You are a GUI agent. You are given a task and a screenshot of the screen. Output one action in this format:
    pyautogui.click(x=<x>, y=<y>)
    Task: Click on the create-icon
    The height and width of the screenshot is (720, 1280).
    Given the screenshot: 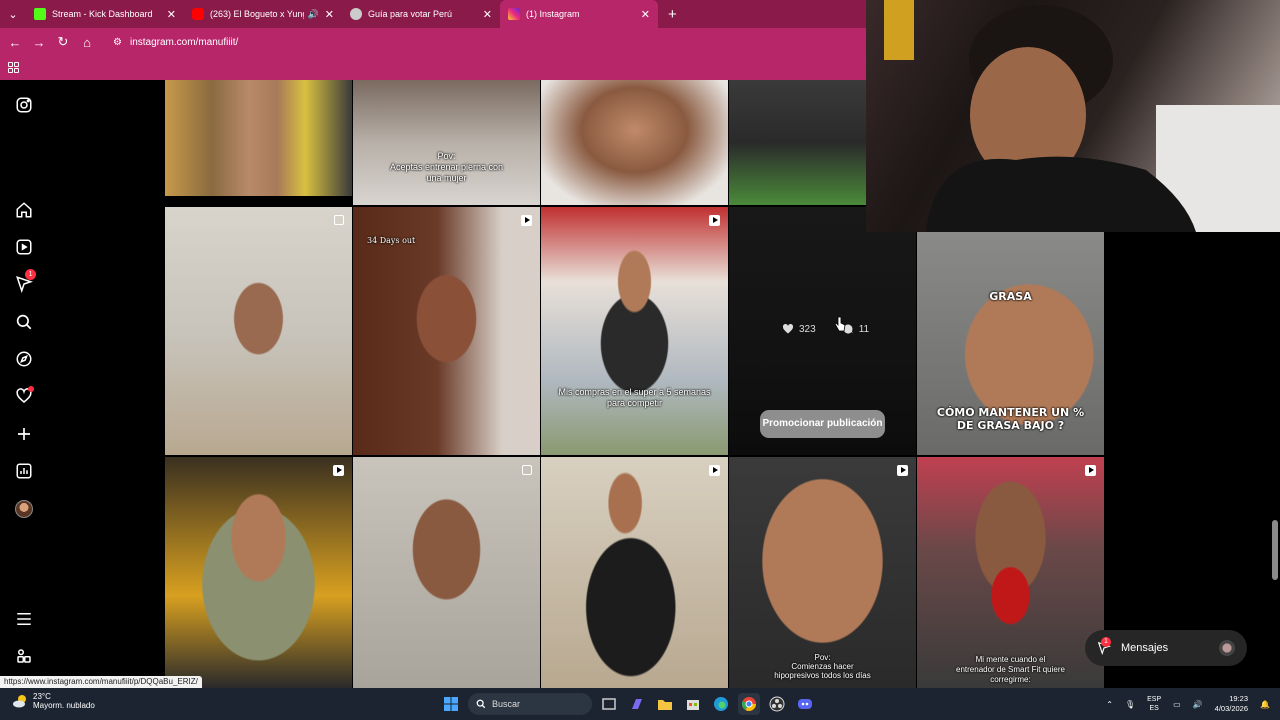 What is the action you would take?
    pyautogui.click(x=24, y=434)
    